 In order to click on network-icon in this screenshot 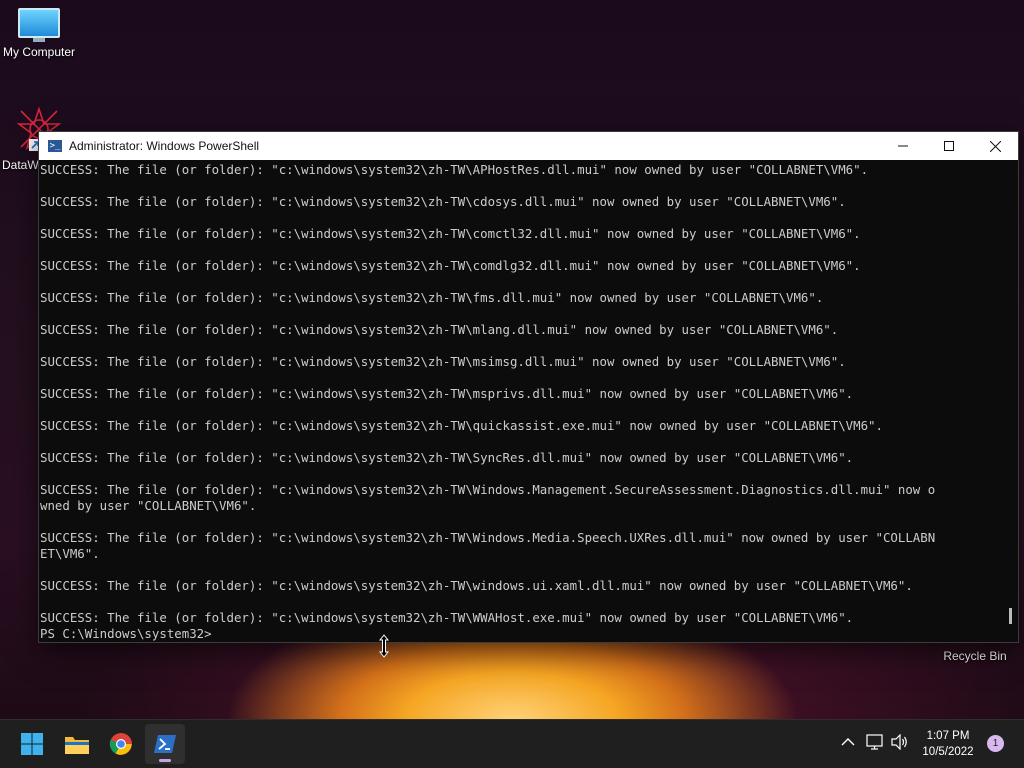, I will do `click(874, 742)`.